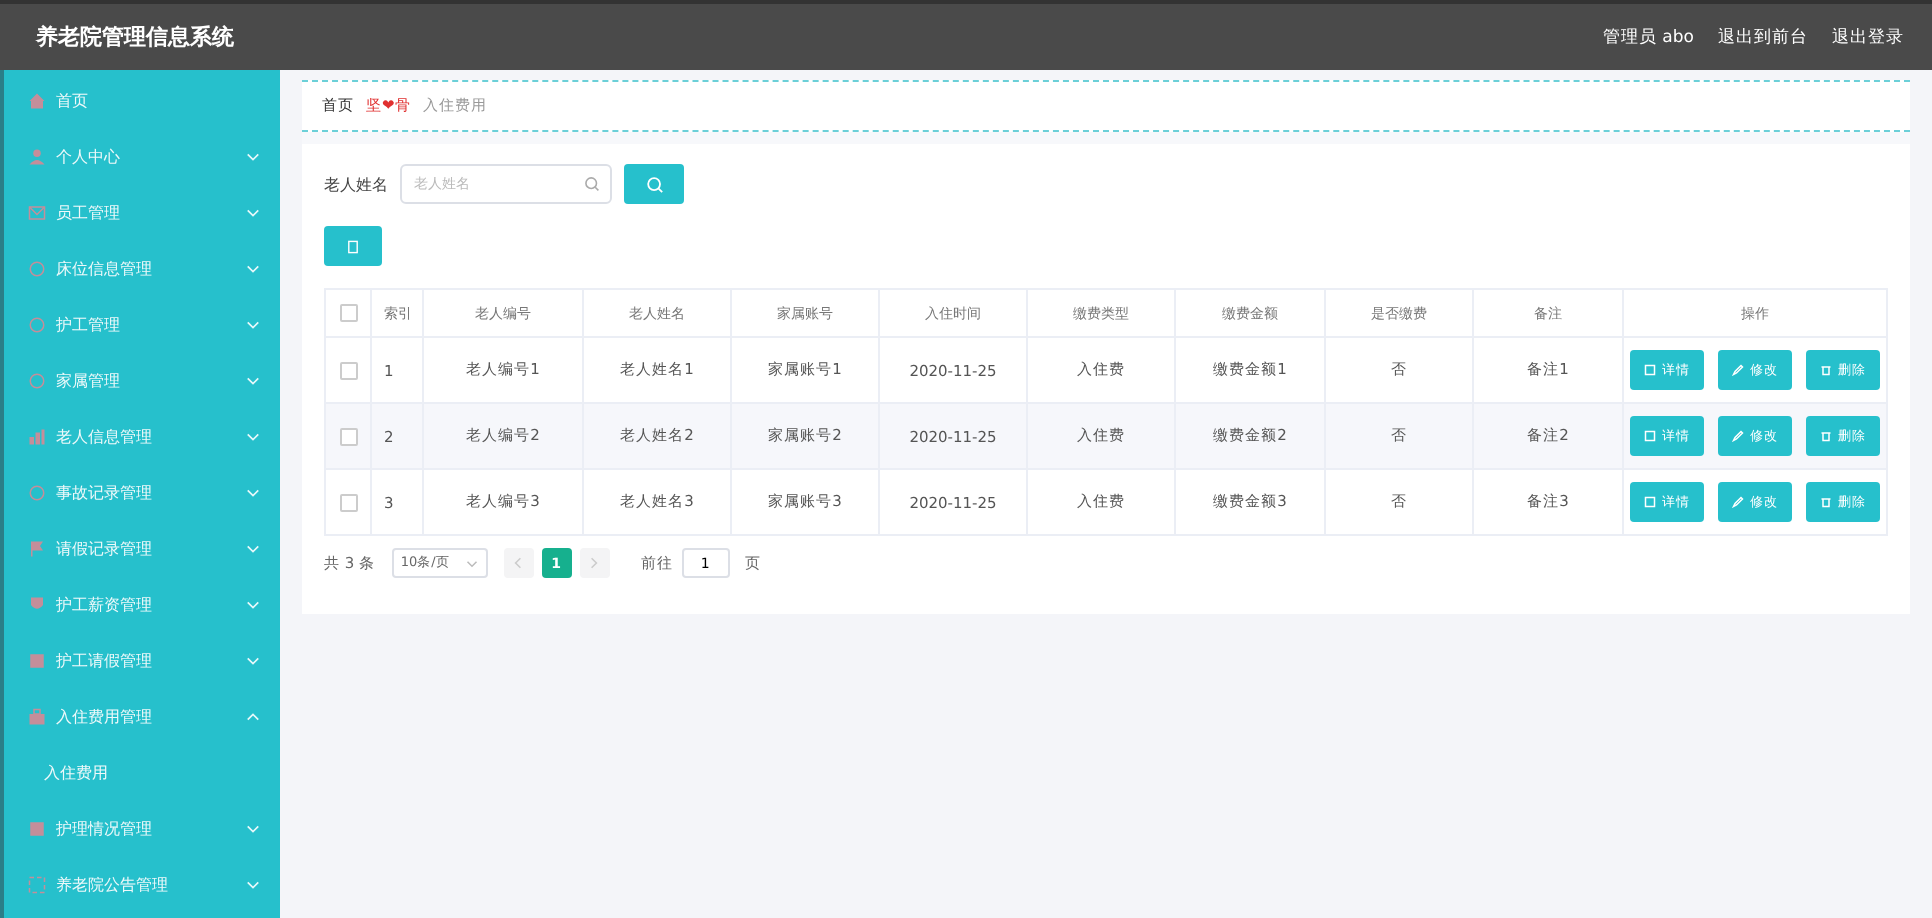 The height and width of the screenshot is (918, 1932). Describe the element at coordinates (151, 828) in the screenshot. I see `sidebar-item: 护理情况管理` at that location.